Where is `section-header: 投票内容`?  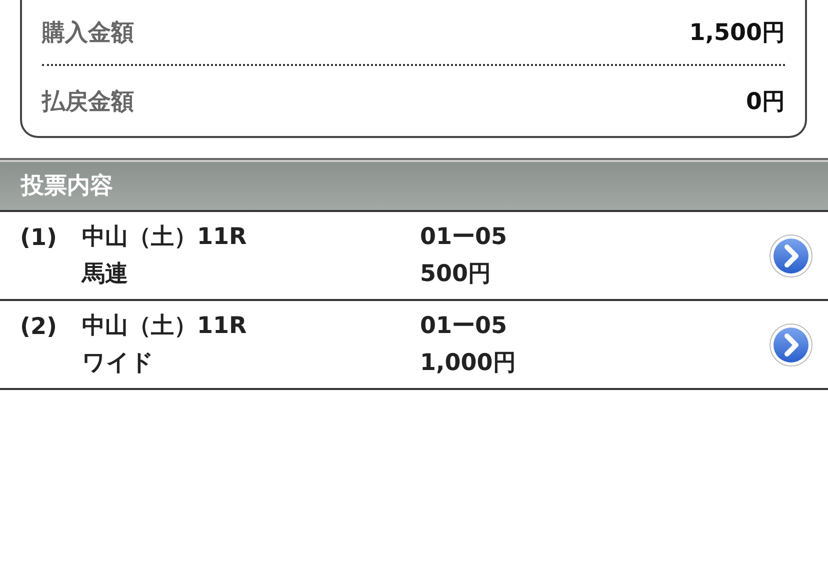
section-header: 投票内容 is located at coordinates (414, 185).